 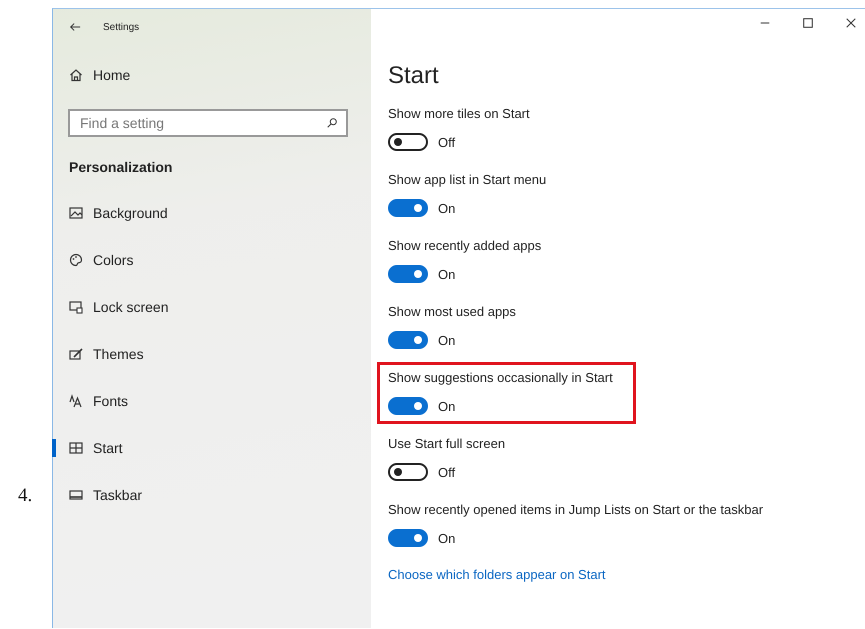 What do you see at coordinates (500, 378) in the screenshot?
I see `setting-label: Show suggestions occasionally in Start` at bounding box center [500, 378].